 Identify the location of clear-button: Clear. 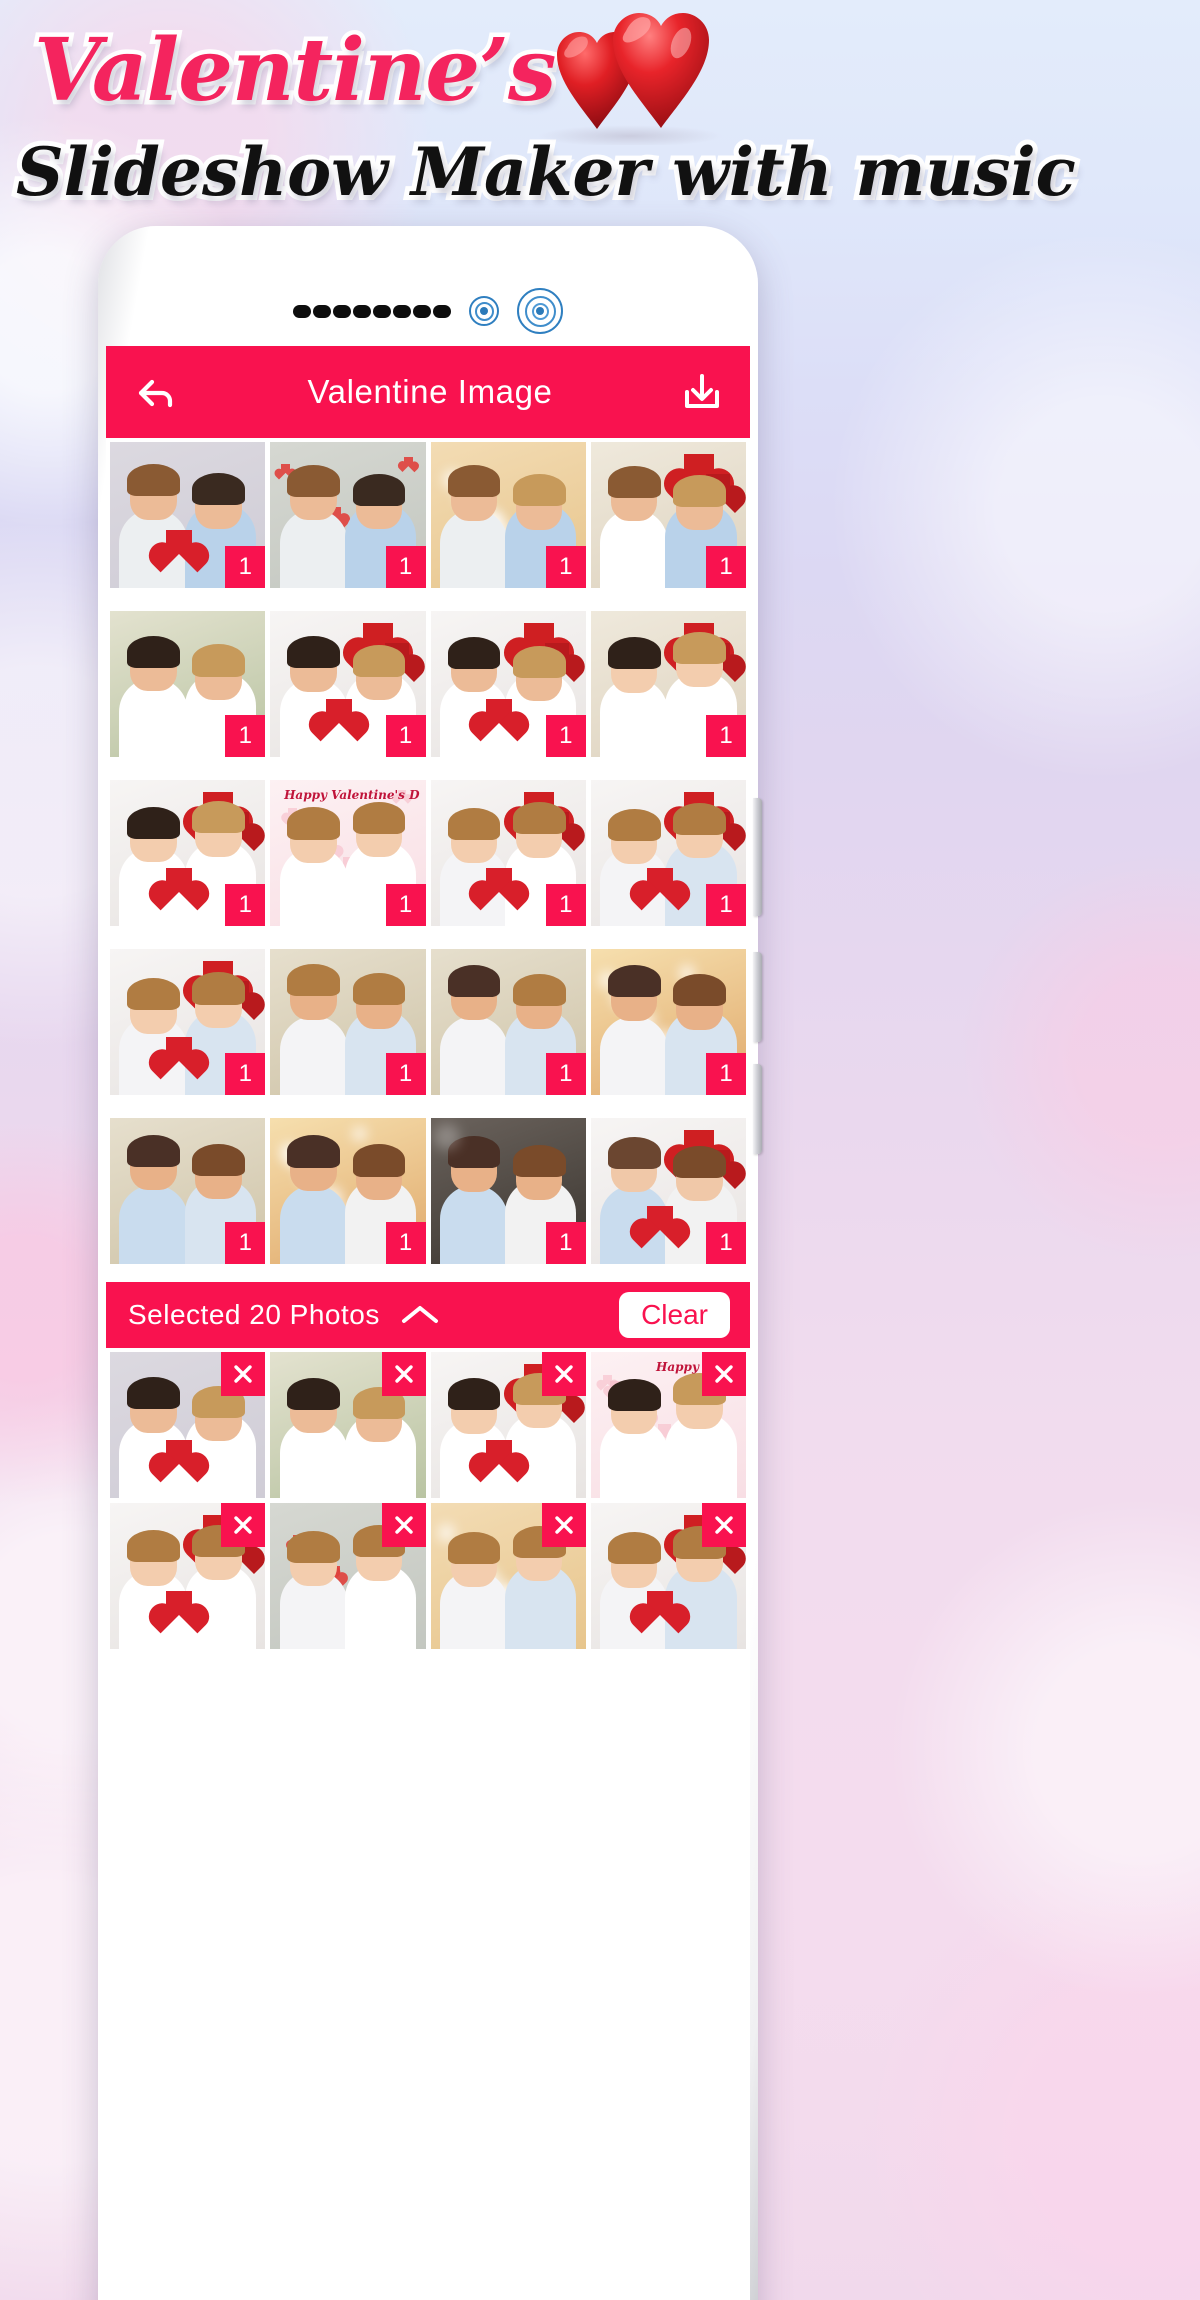
(674, 1315).